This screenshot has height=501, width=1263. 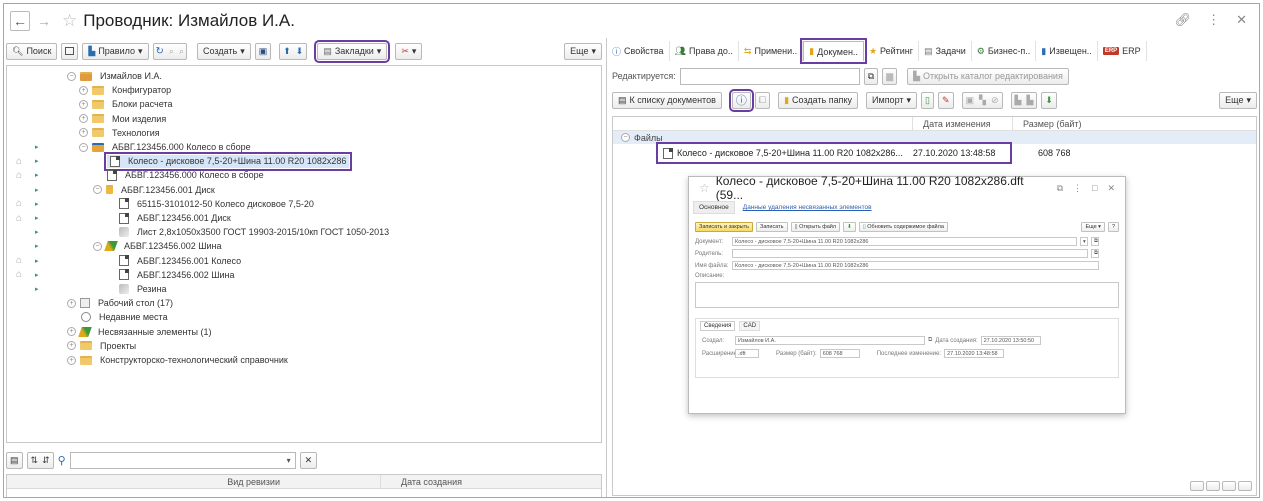 What do you see at coordinates (1113, 227) in the screenshot?
I see `help-button: ?` at bounding box center [1113, 227].